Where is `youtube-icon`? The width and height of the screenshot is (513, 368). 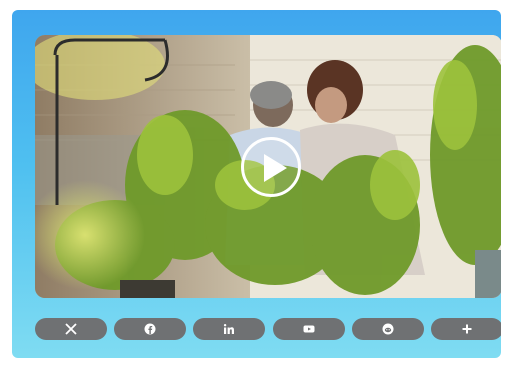 youtube-icon is located at coordinates (309, 329).